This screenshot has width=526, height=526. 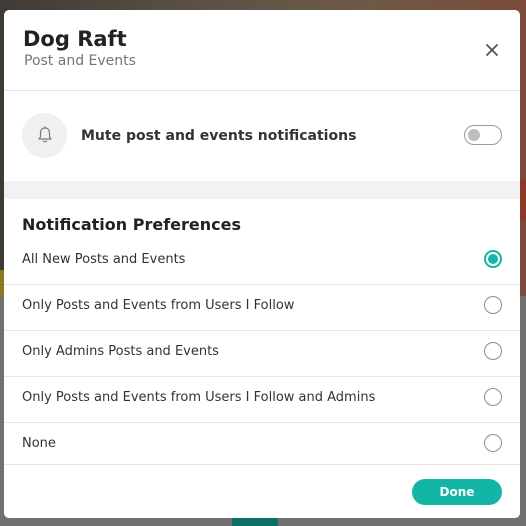 What do you see at coordinates (474, 135) in the screenshot?
I see `toggle-knob` at bounding box center [474, 135].